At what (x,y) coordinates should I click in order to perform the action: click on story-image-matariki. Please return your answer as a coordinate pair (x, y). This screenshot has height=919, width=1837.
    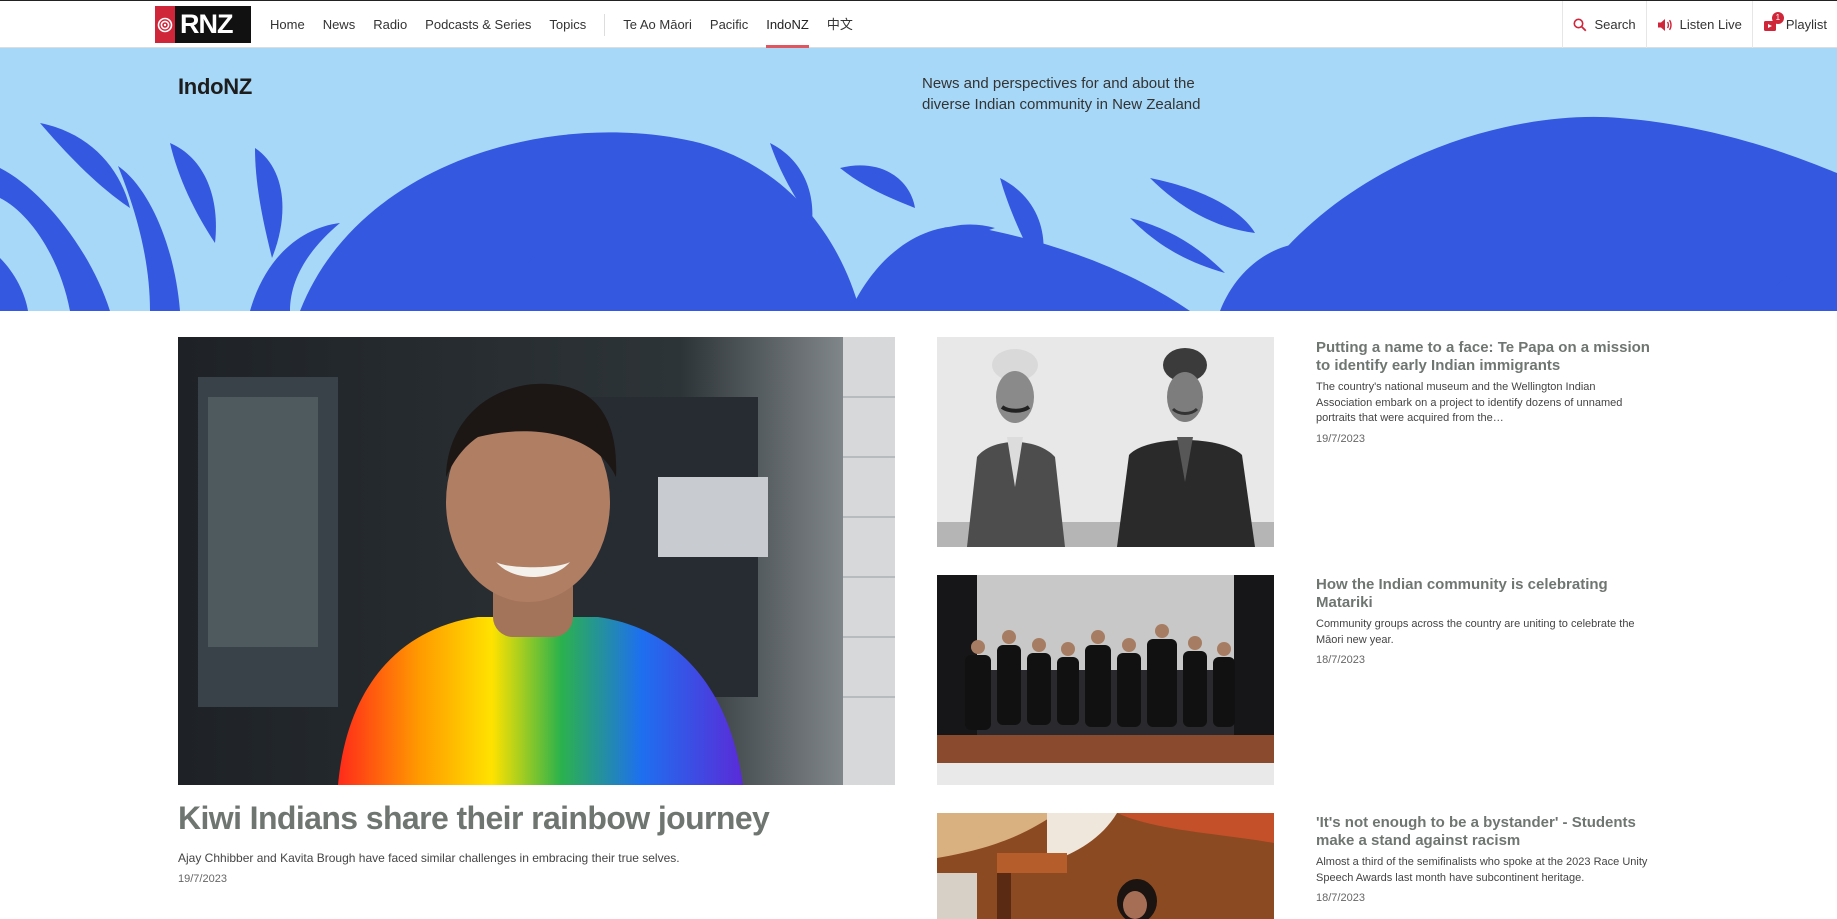
    Looking at the image, I should click on (1105, 680).